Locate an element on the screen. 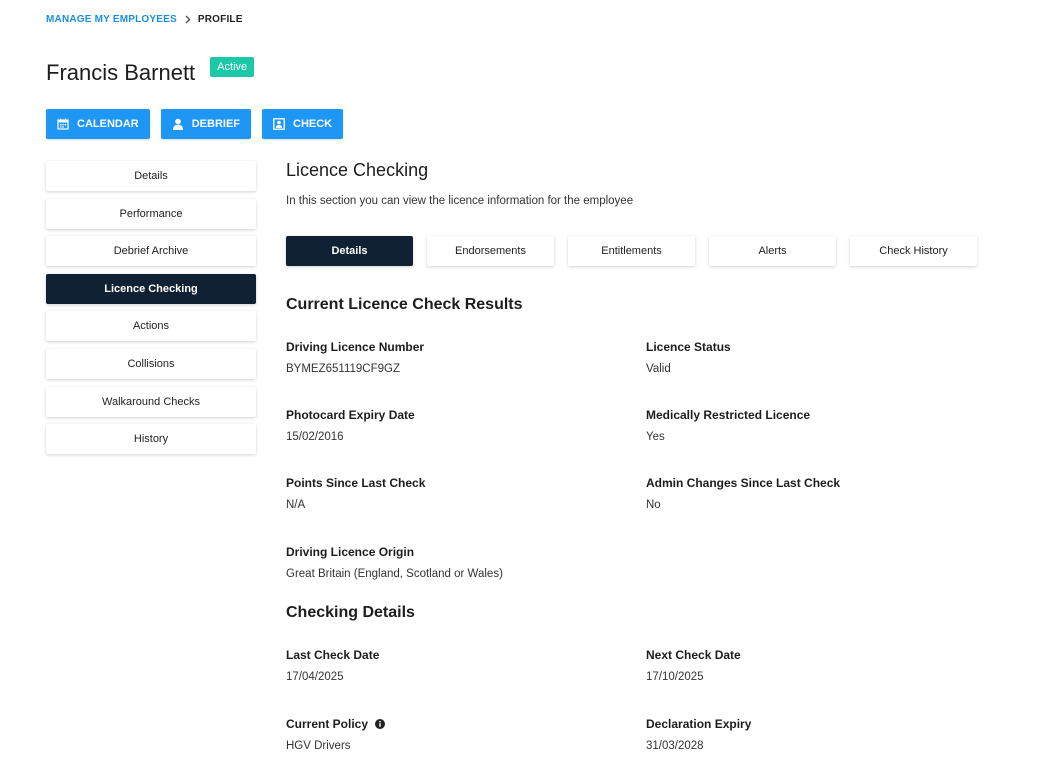 The width and height of the screenshot is (1054, 779). sidebar-item-performance: Performance is located at coordinates (151, 213).